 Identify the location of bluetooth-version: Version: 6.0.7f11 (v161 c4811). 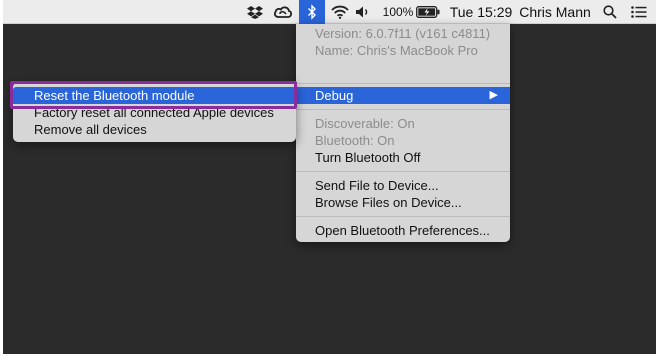
(403, 33).